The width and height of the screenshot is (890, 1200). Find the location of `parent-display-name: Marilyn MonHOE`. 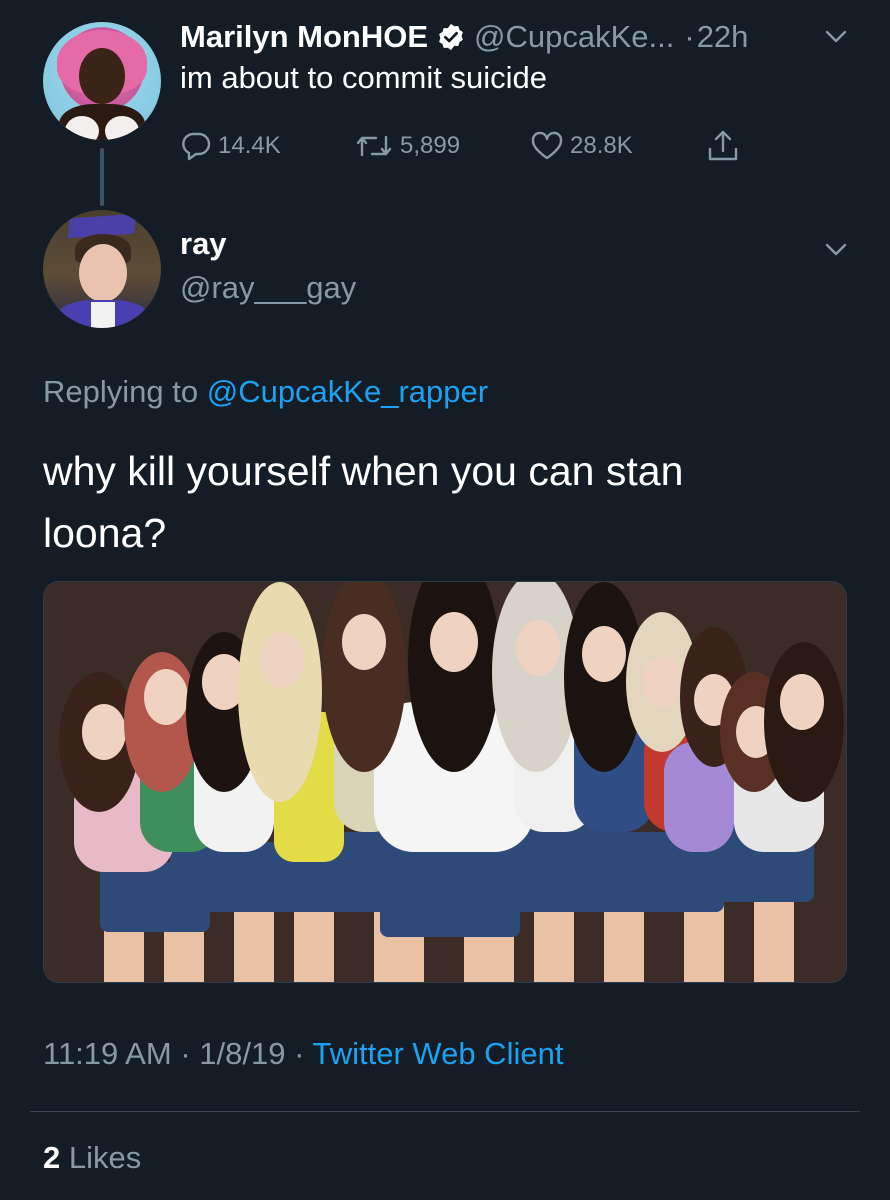

parent-display-name: Marilyn MonHOE is located at coordinates (304, 37).